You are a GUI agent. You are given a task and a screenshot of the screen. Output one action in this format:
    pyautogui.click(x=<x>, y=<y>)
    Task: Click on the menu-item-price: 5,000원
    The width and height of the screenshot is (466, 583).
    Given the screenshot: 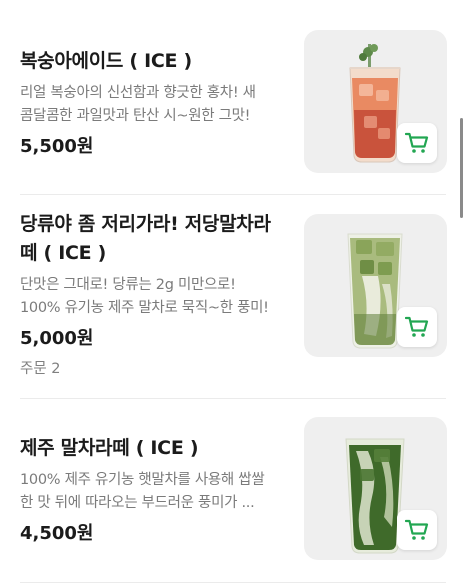 What is the action you would take?
    pyautogui.click(x=57, y=338)
    